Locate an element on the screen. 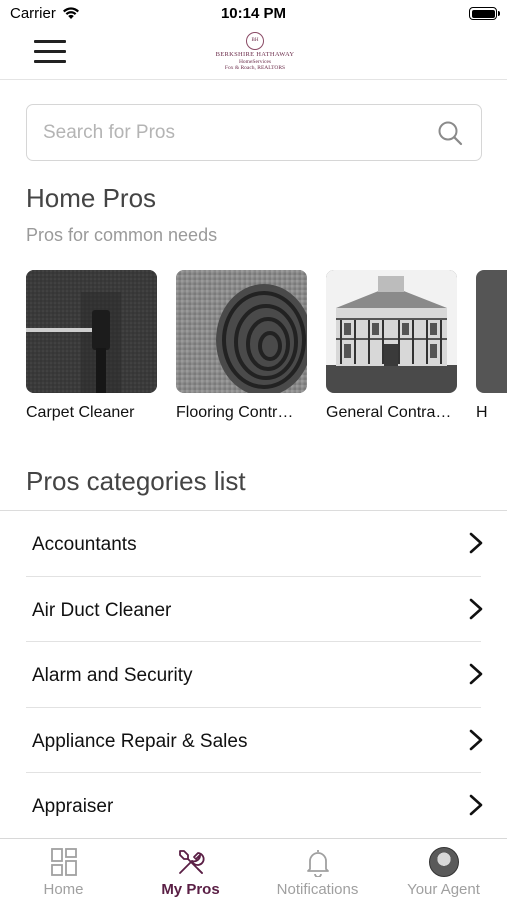 Image resolution: width=507 pixels, height=901 pixels. tab-home: Home is located at coordinates (63, 870).